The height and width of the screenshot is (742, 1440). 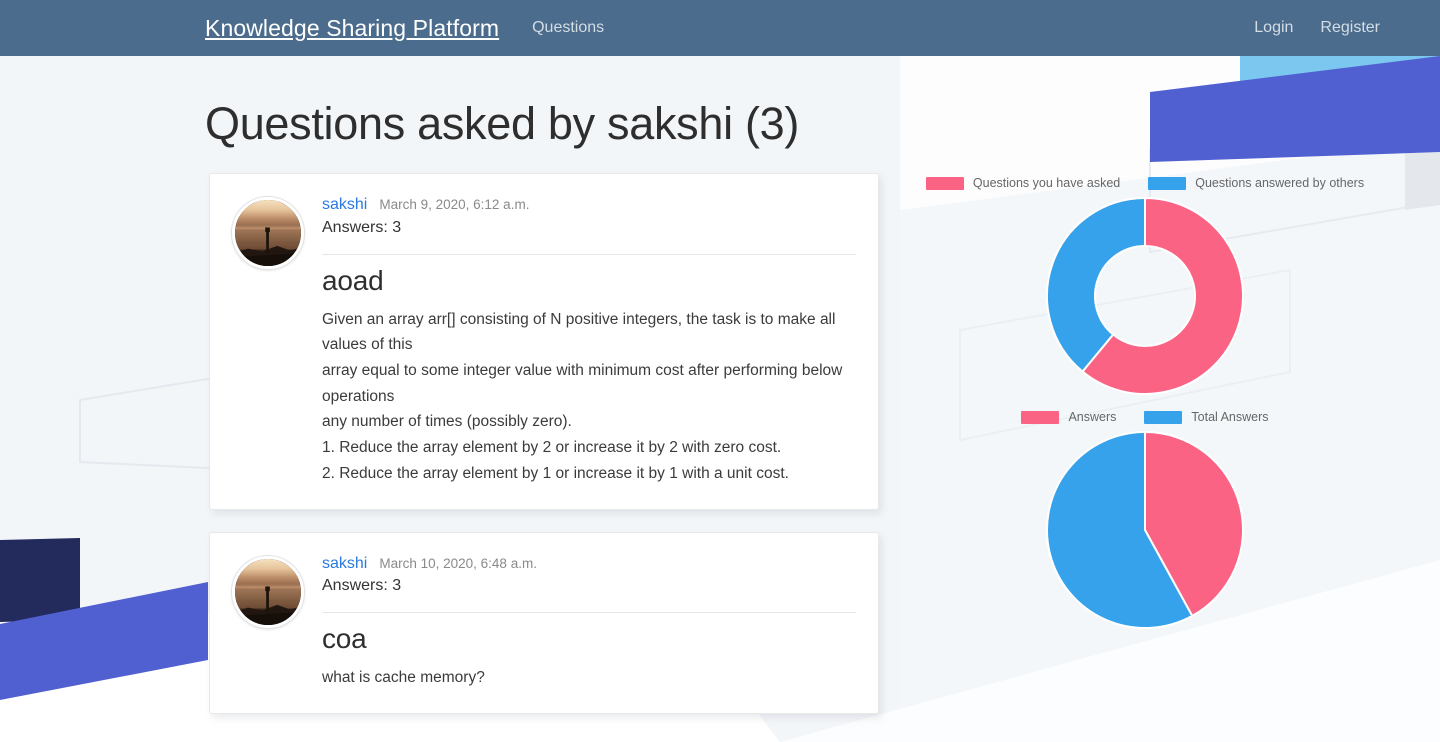 I want to click on legend-label: Total Answers, so click(x=1230, y=417).